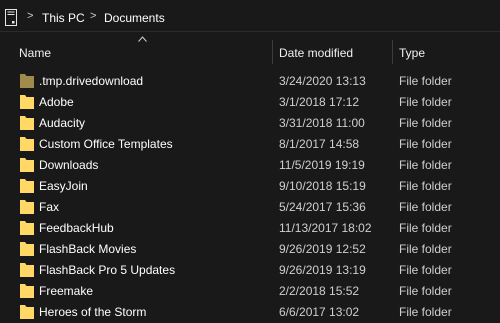 The width and height of the screenshot is (500, 323). Describe the element at coordinates (69, 165) in the screenshot. I see `file-name: Downloads` at that location.